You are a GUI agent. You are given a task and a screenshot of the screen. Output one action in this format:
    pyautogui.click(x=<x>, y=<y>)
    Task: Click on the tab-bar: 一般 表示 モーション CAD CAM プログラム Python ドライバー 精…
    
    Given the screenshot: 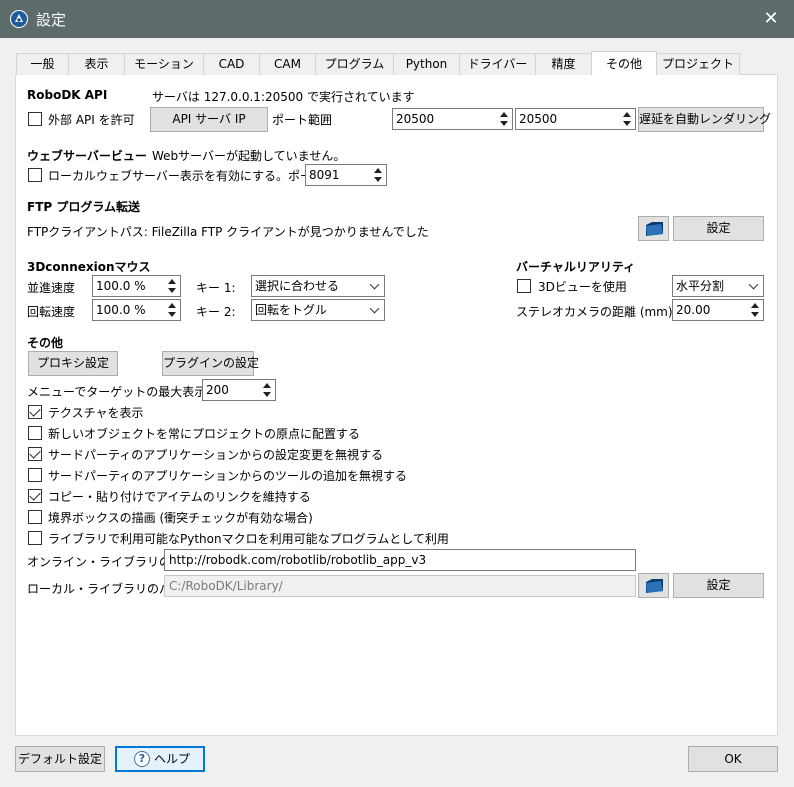 What is the action you would take?
    pyautogui.click(x=378, y=63)
    